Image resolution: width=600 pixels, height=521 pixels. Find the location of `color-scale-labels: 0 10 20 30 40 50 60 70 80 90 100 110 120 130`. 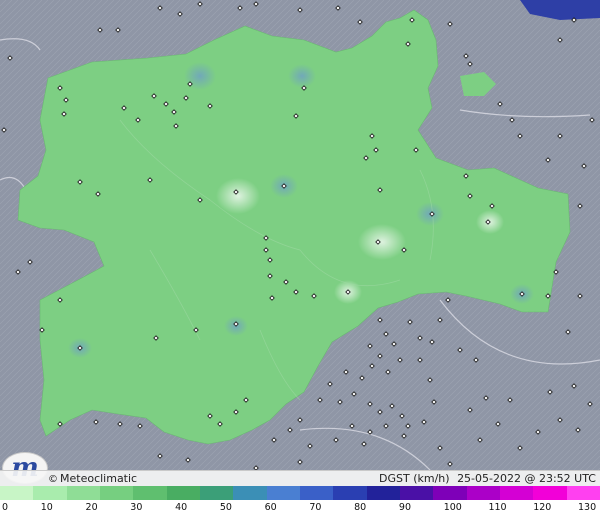

color-scale-labels: 0 10 20 30 40 50 60 70 80 90 100 110 120 130 is located at coordinates (300, 510).